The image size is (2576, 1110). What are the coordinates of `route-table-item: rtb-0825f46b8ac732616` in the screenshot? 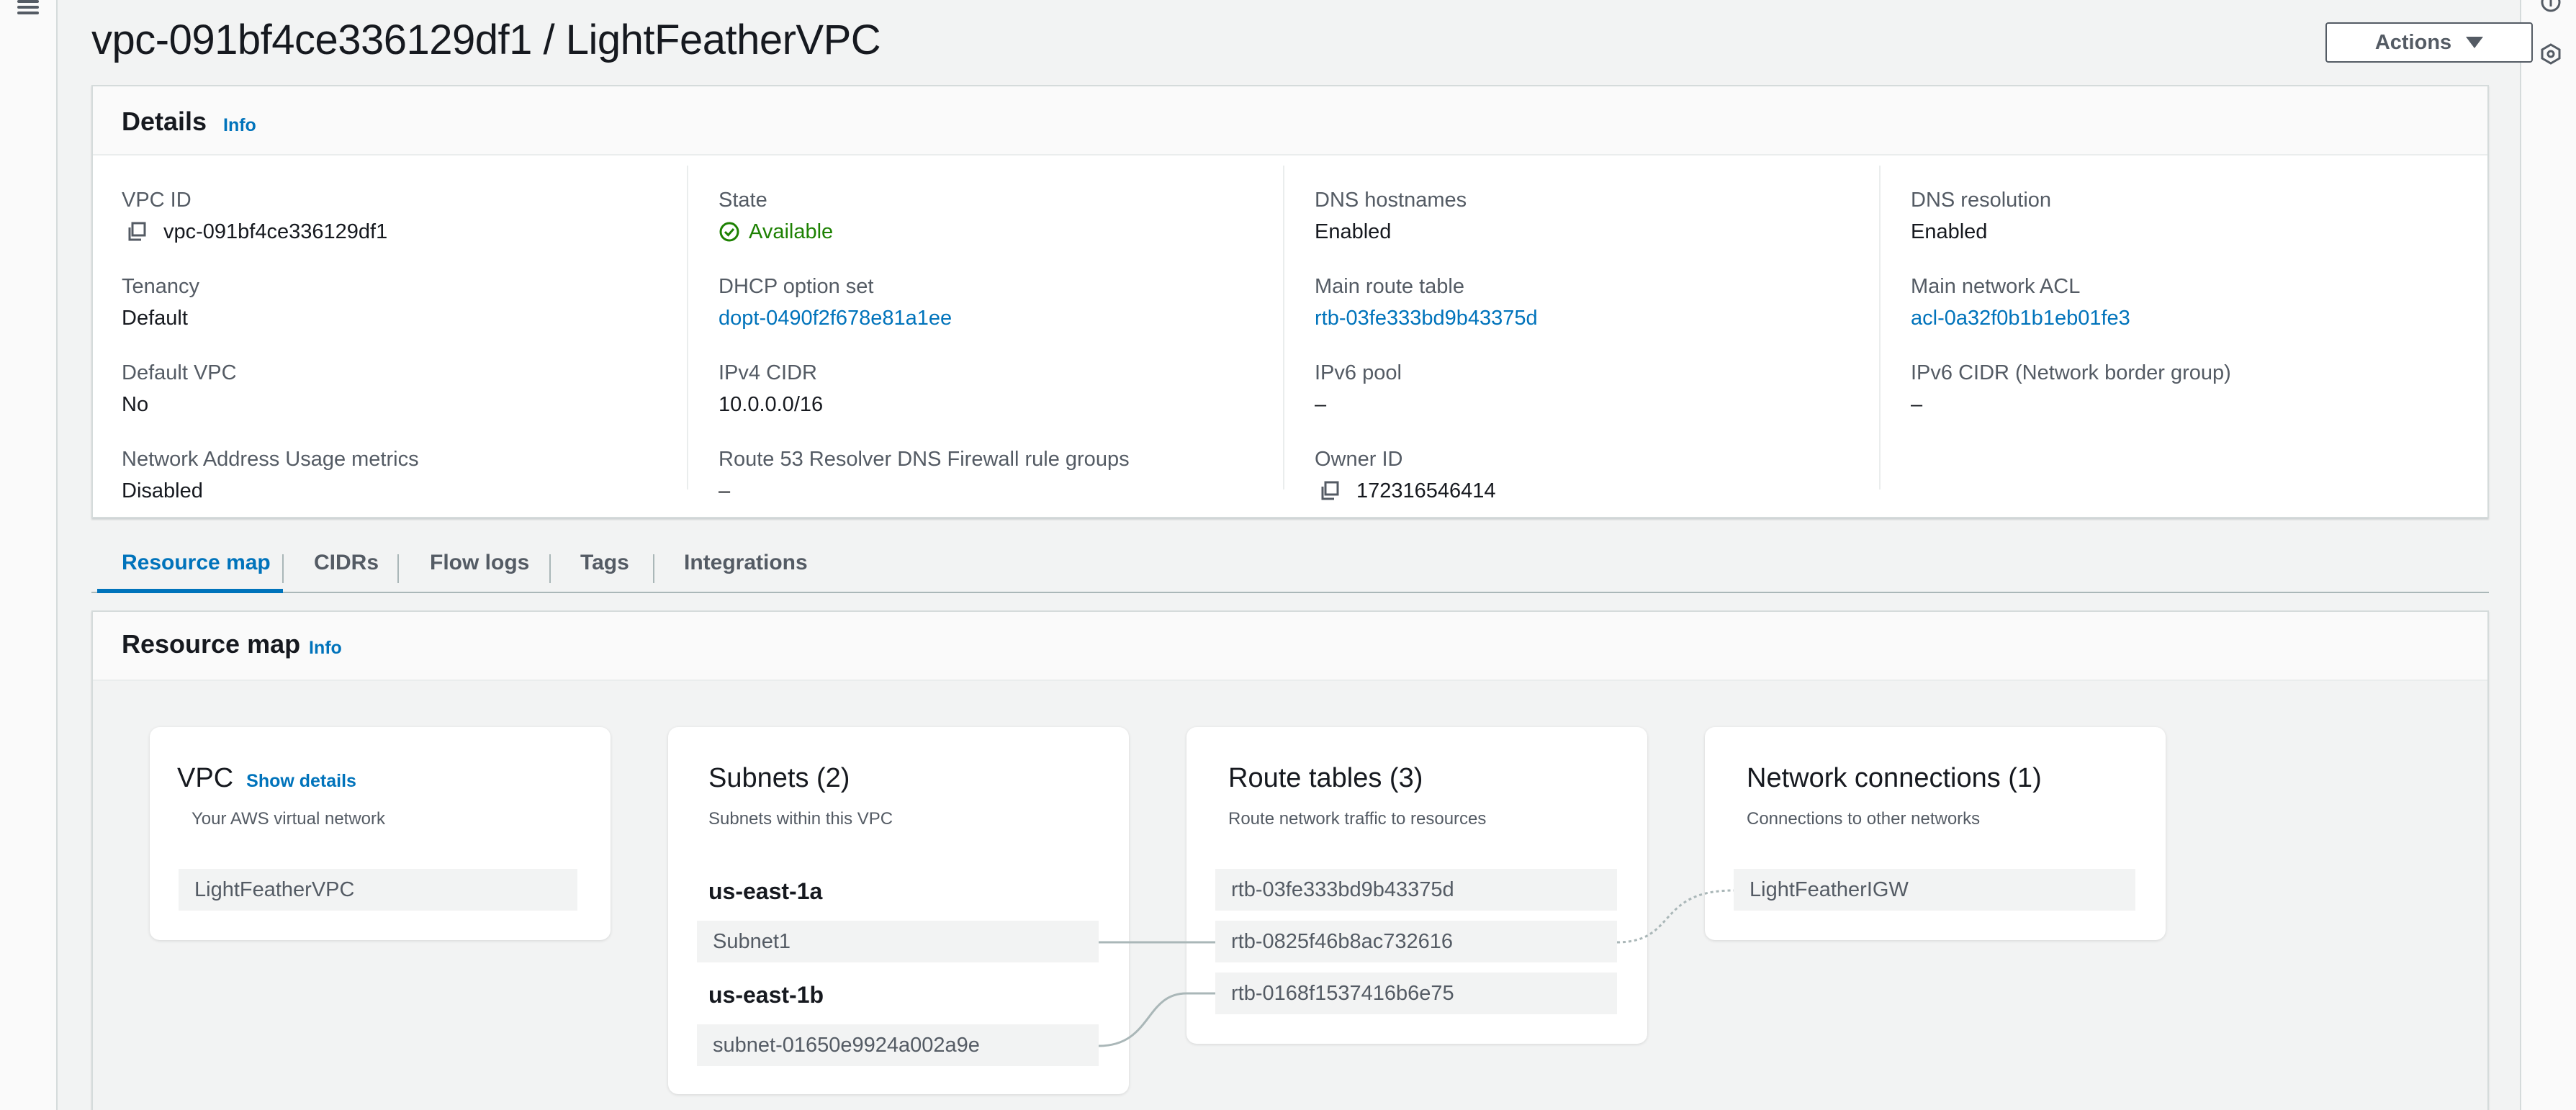 It's located at (1416, 941).